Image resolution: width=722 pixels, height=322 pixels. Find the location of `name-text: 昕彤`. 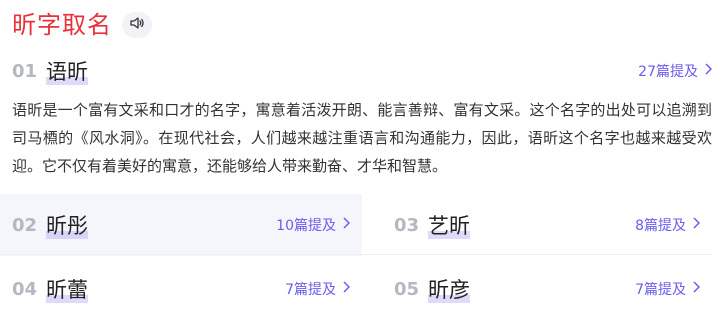

name-text: 昕彤 is located at coordinates (67, 225).